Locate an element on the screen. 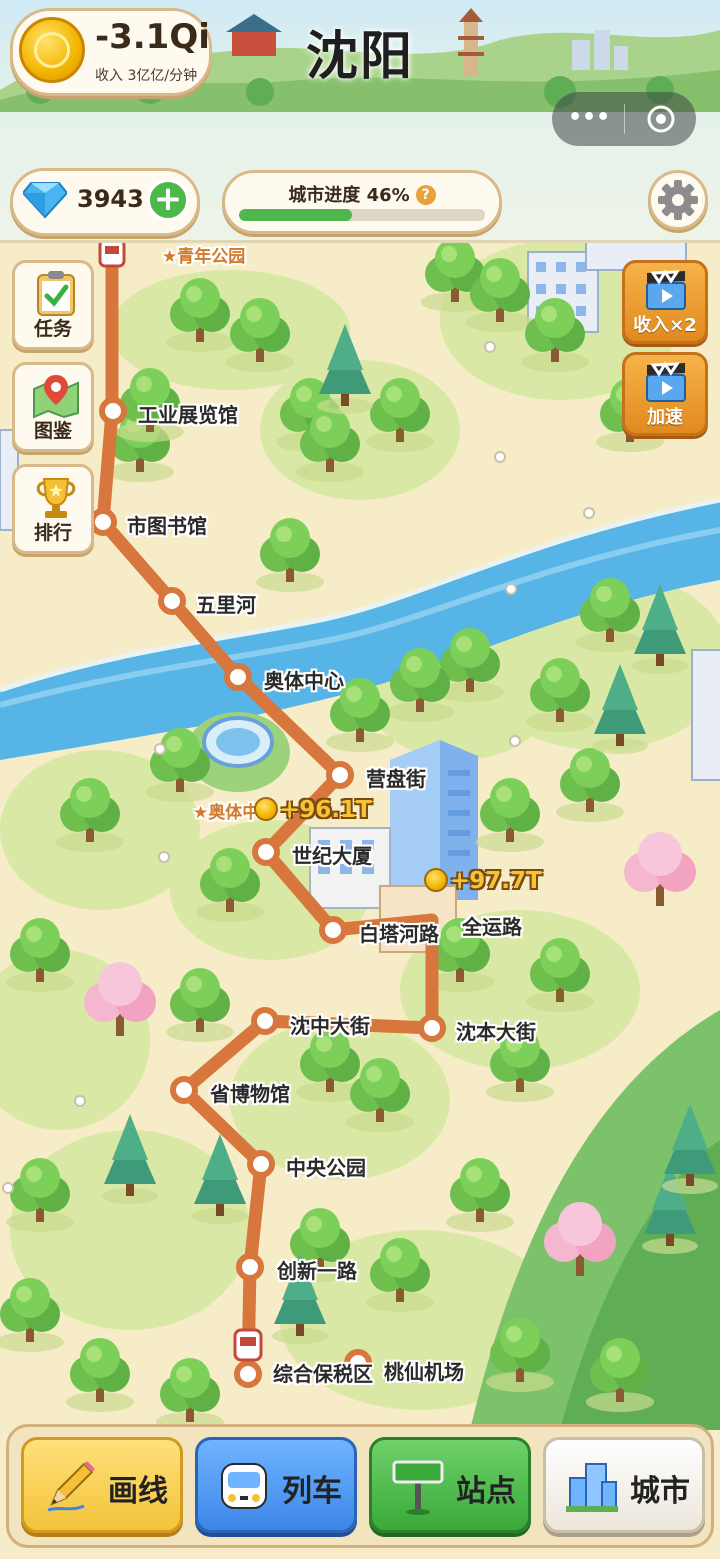 This screenshot has width=720, height=1559. coin-income-rate: 收入 3亿亿/分钟 is located at coordinates (146, 76).